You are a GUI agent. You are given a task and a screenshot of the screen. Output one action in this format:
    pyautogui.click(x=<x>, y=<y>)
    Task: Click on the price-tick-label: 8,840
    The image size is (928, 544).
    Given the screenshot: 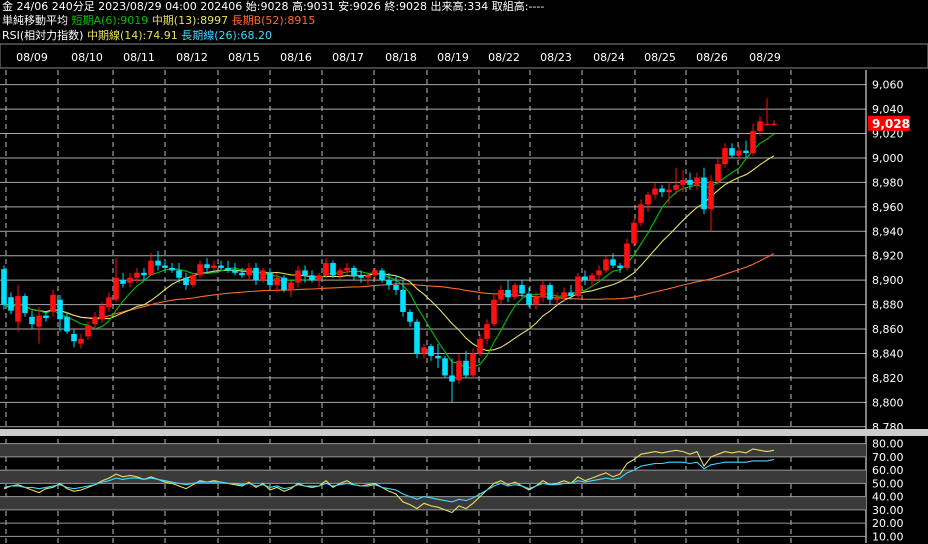 What is the action you would take?
    pyautogui.click(x=888, y=353)
    